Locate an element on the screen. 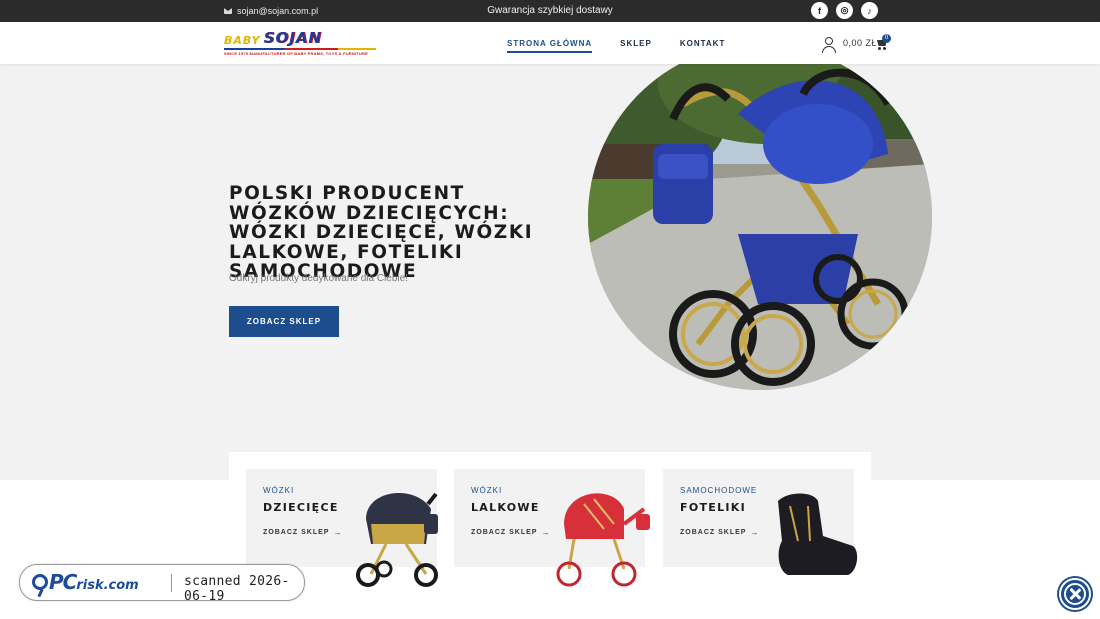 The height and width of the screenshot is (619, 1100). magnifier-icon is located at coordinates (40, 582).